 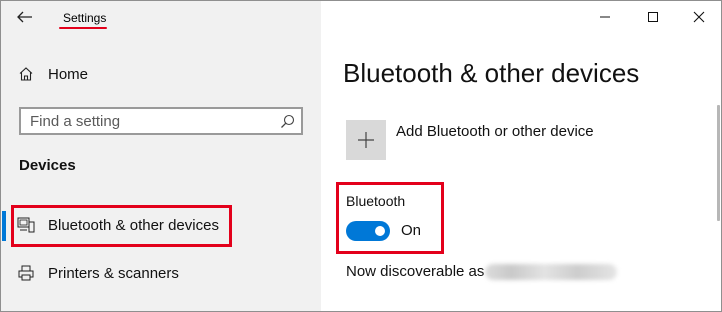 I want to click on home-icon, so click(x=26, y=74).